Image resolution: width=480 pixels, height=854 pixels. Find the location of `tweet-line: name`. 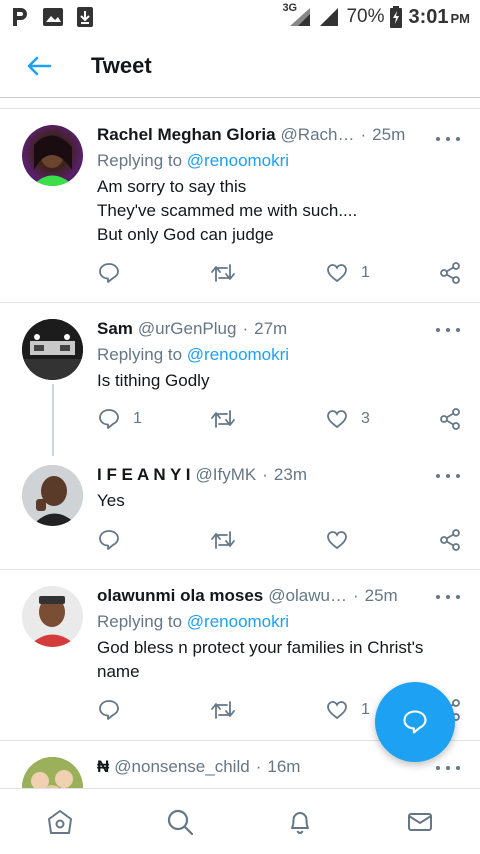

tweet-line: name is located at coordinates (118, 671).